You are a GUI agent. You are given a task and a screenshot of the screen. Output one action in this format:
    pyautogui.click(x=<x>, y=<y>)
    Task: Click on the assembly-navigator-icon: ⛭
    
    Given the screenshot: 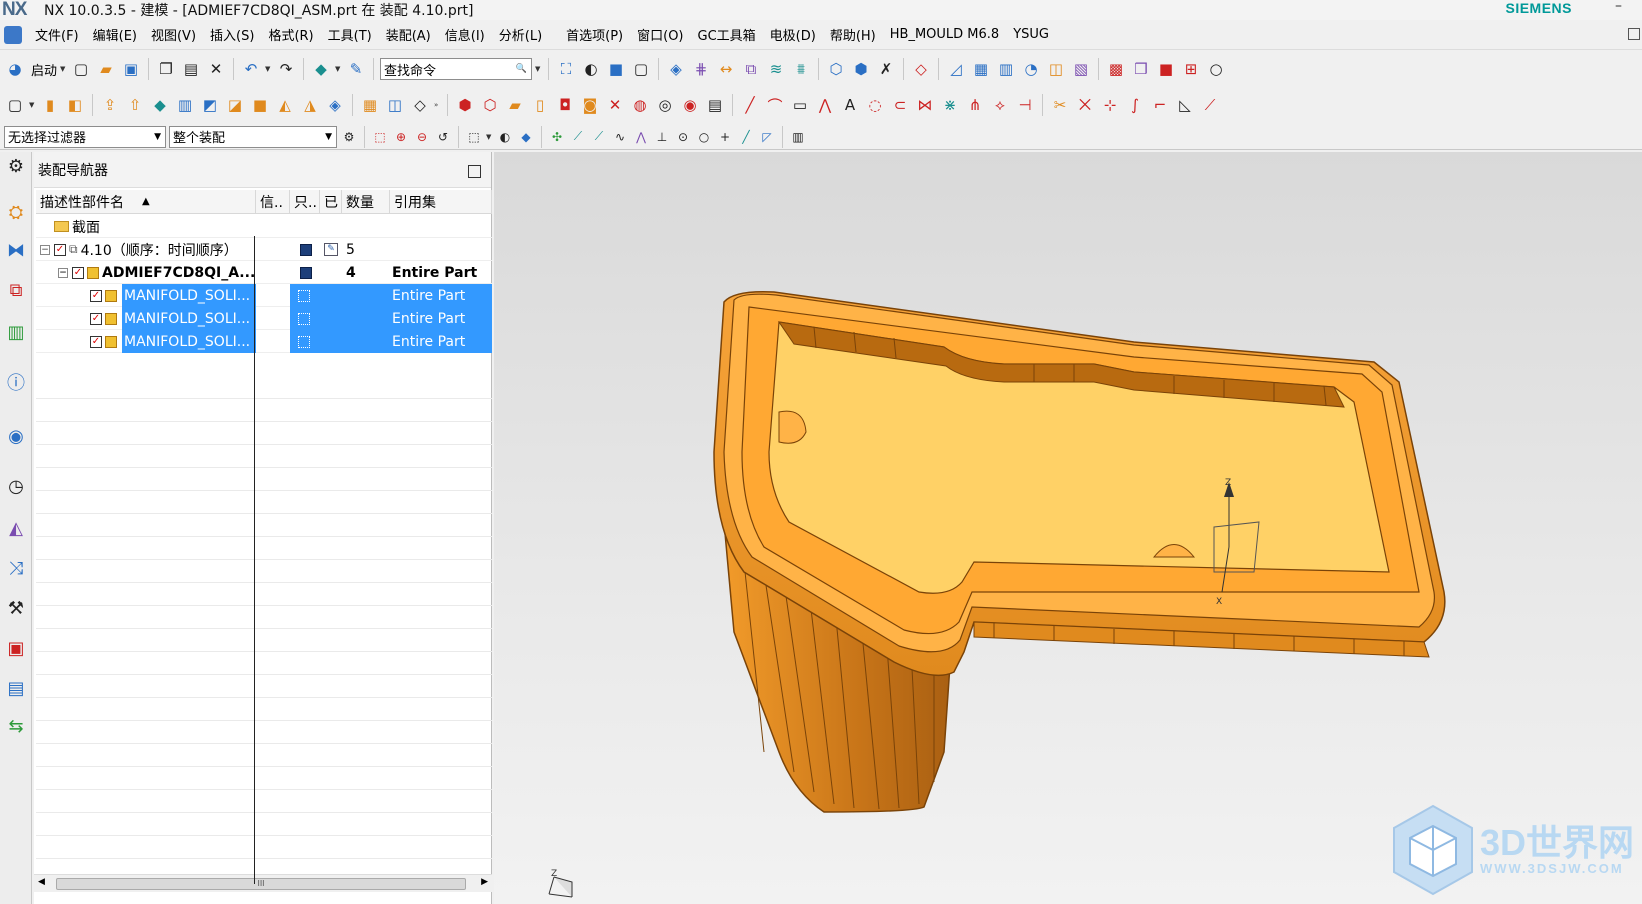 What is the action you would take?
    pyautogui.click(x=16, y=212)
    